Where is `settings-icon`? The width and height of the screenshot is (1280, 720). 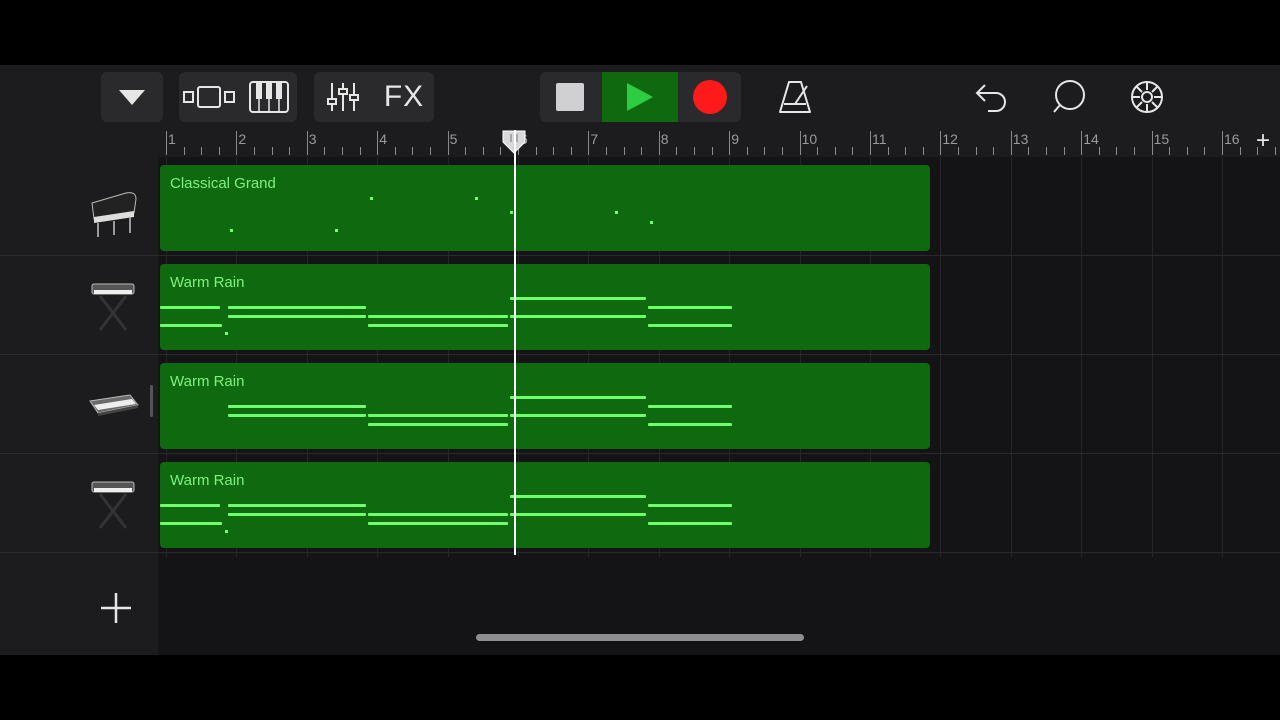 settings-icon is located at coordinates (1147, 97).